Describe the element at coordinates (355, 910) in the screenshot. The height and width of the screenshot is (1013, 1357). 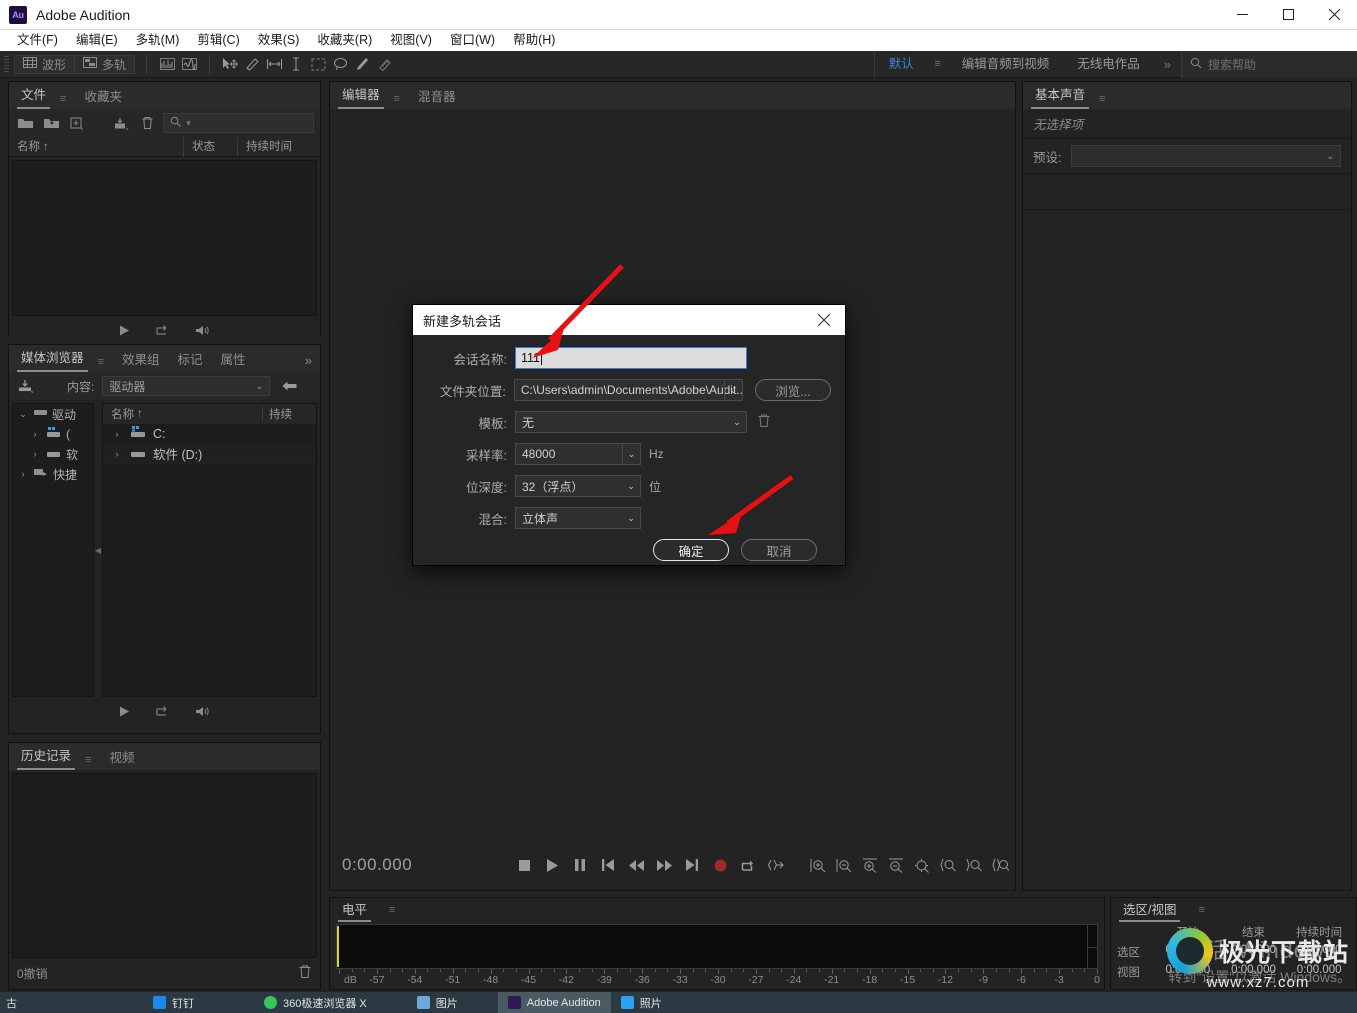
I see `tab-levels: 电平` at that location.